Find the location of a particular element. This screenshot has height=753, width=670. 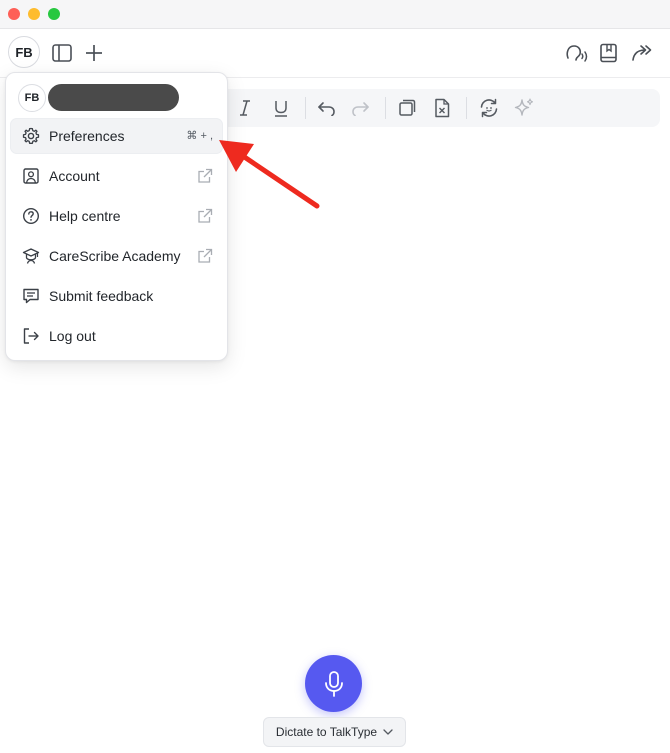

regenerate-icon is located at coordinates (489, 108).